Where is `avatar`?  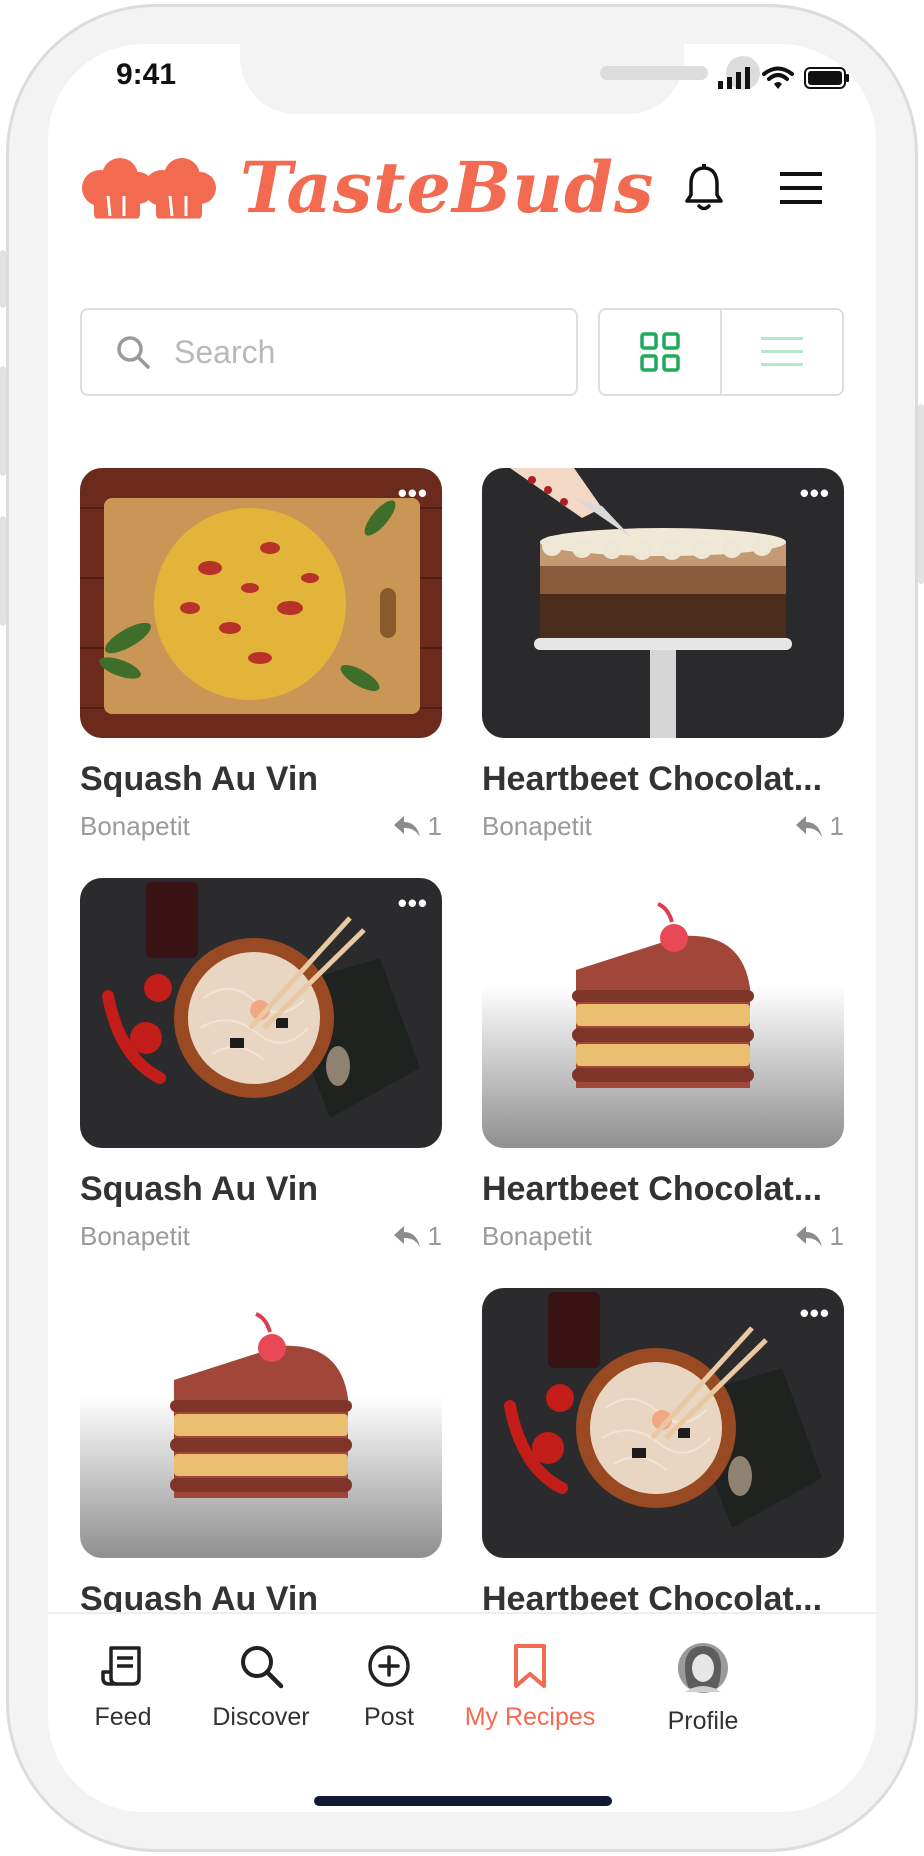
avatar is located at coordinates (703, 1668).